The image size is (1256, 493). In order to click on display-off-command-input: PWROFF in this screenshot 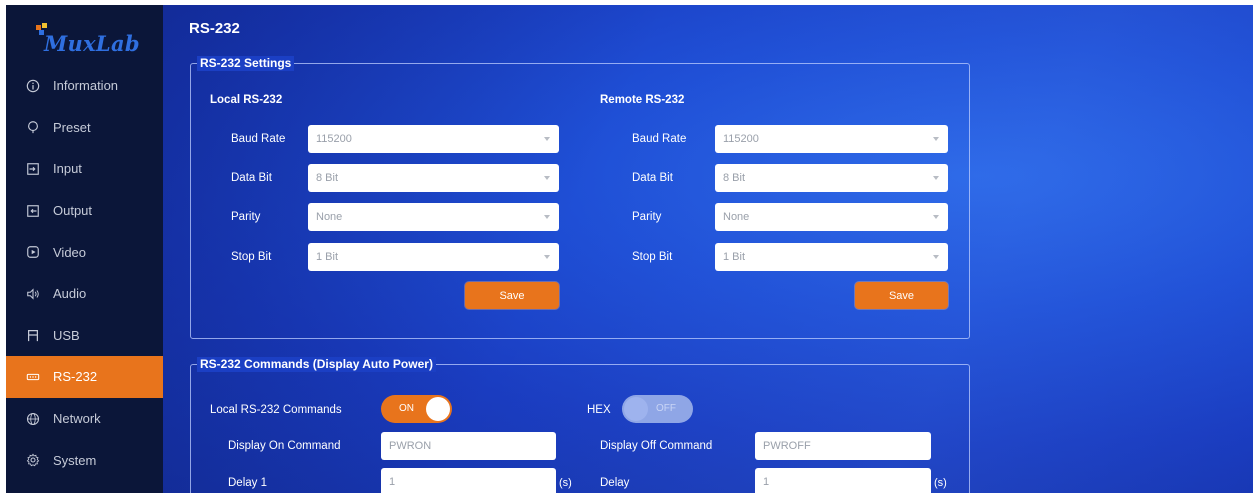, I will do `click(843, 446)`.